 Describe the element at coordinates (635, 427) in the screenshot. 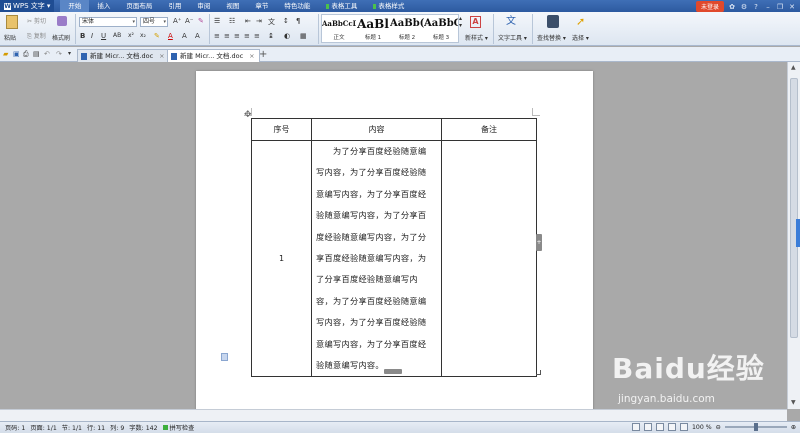

I see `view-page-icon` at that location.